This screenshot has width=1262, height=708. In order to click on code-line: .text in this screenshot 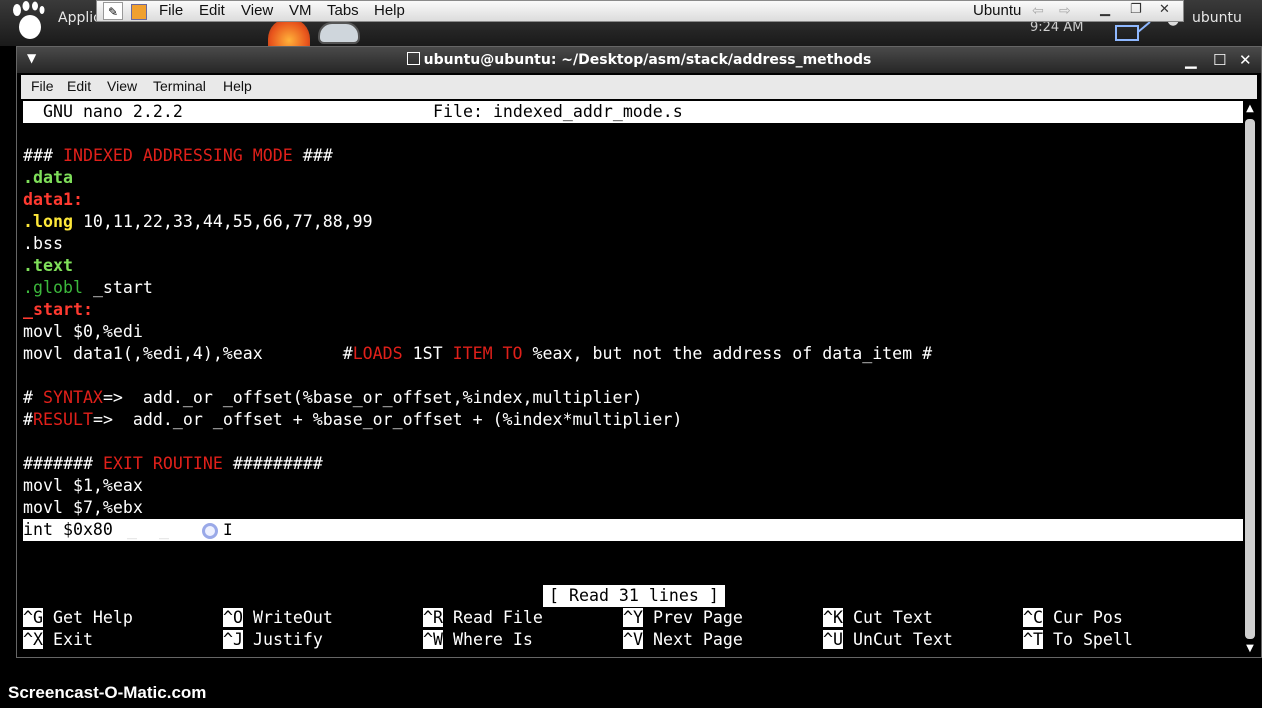, I will do `click(48, 266)`.